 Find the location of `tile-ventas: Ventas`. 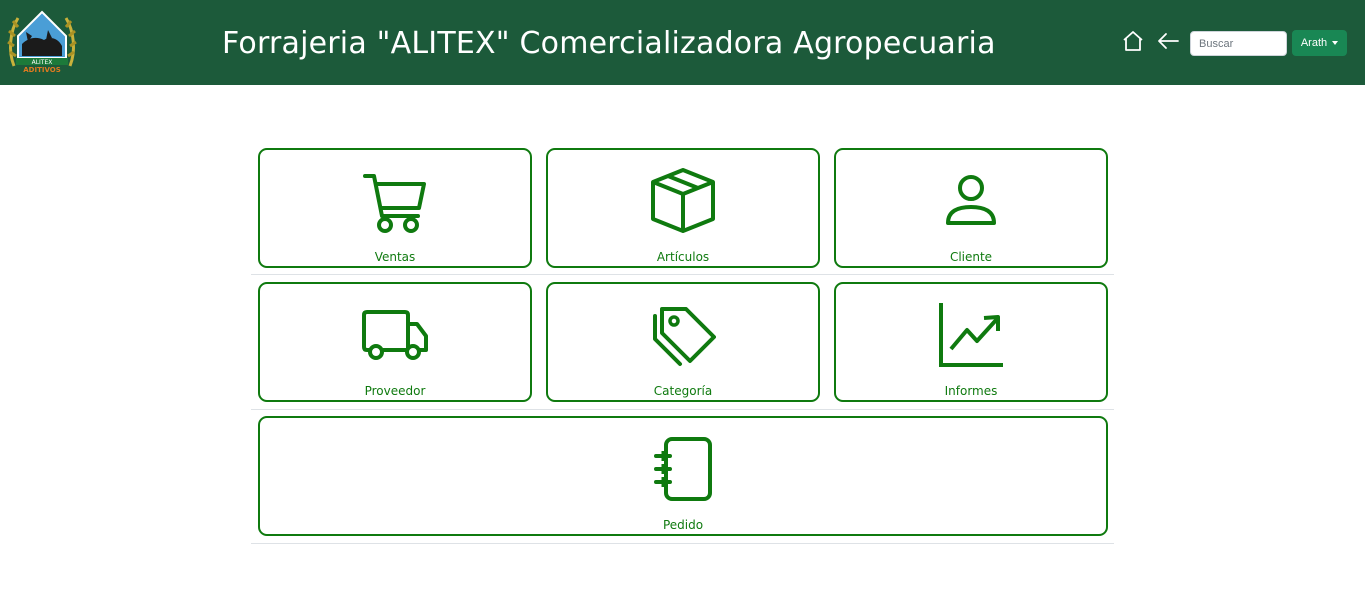

tile-ventas: Ventas is located at coordinates (395, 208).